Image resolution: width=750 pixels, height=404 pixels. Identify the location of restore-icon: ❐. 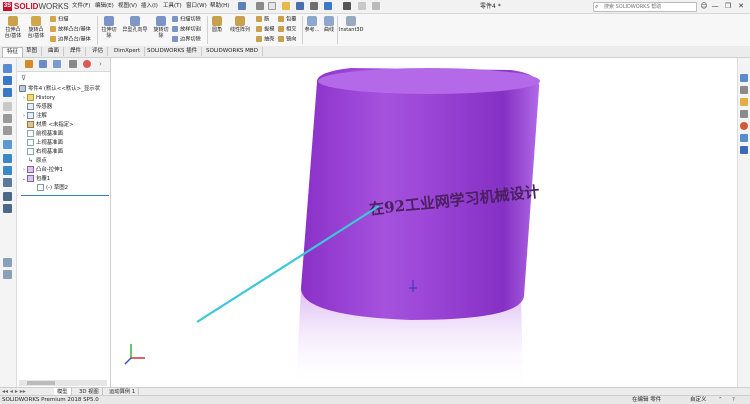
(728, 6).